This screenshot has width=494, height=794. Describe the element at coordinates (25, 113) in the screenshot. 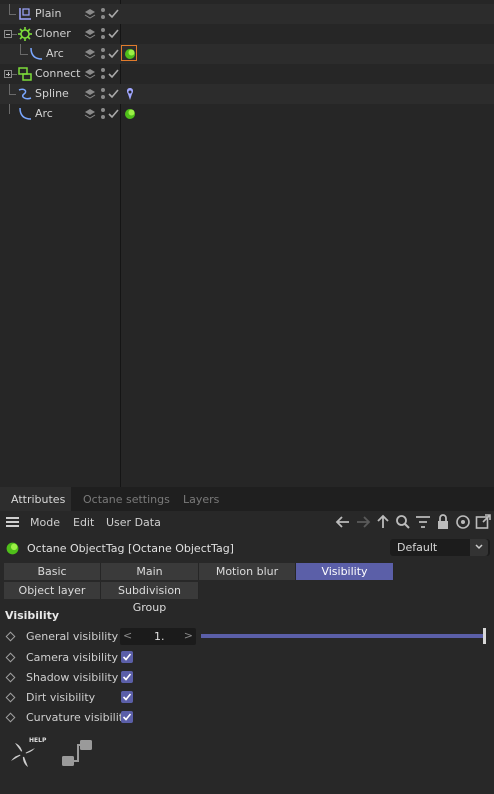

I see `arc-spline-icon` at that location.